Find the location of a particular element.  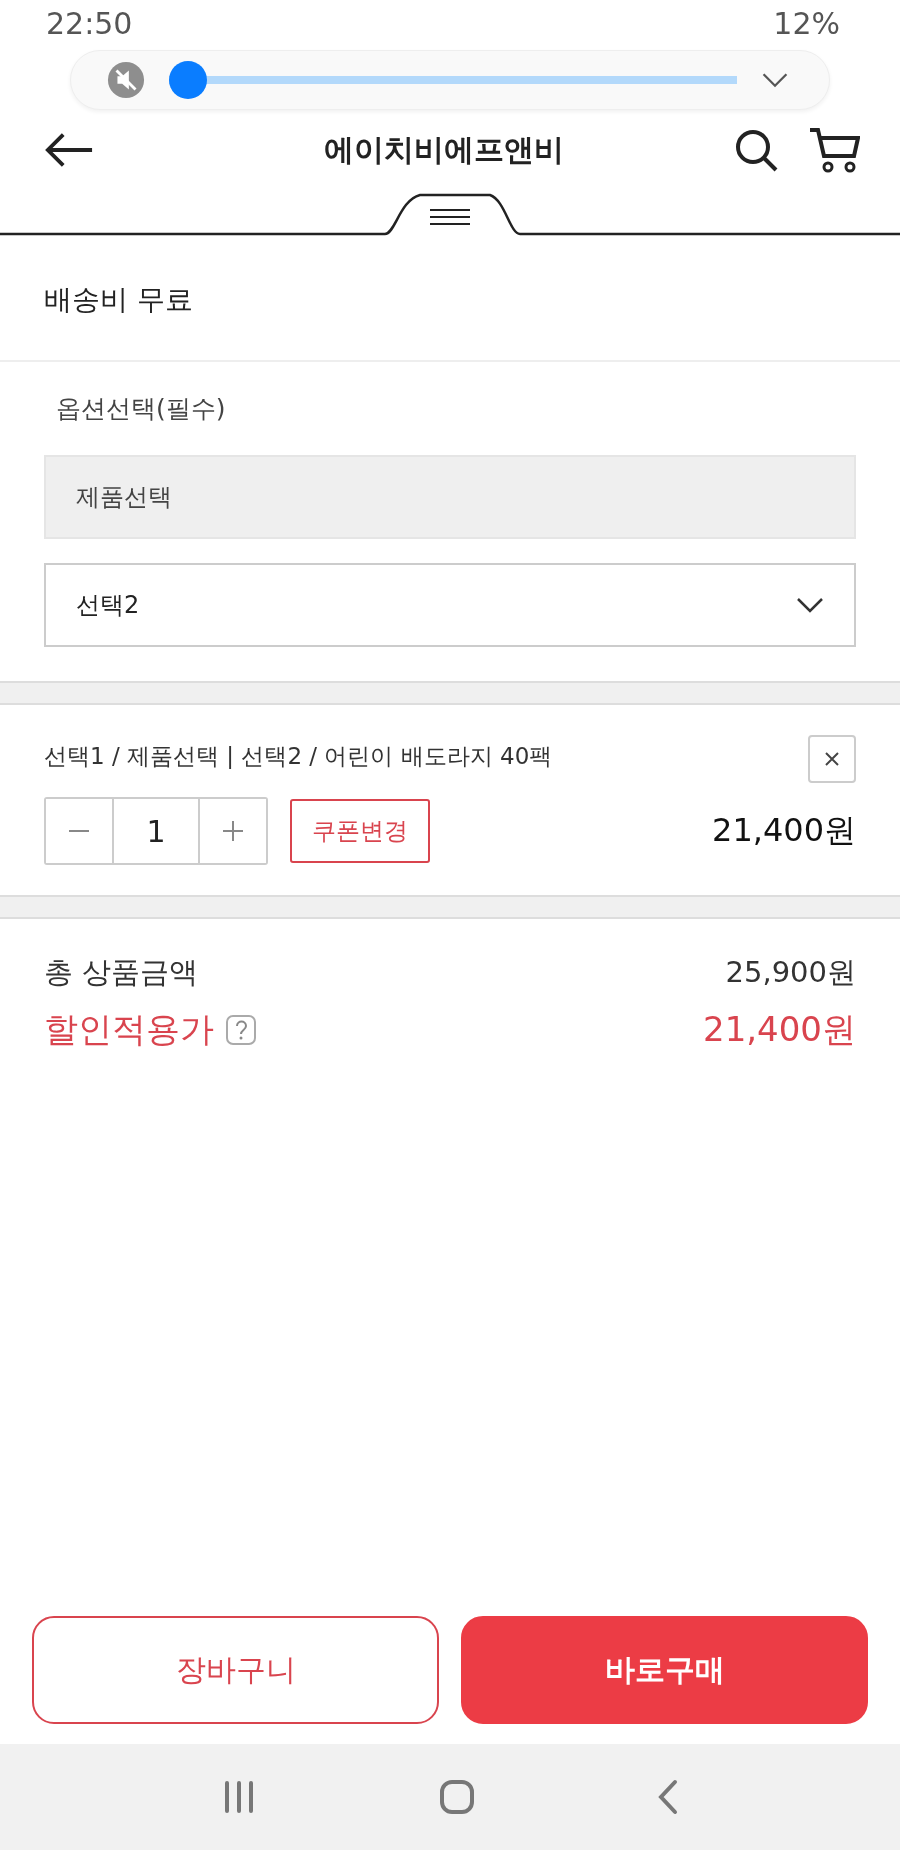

total-label: 총 상품금액 is located at coordinates (121, 972).